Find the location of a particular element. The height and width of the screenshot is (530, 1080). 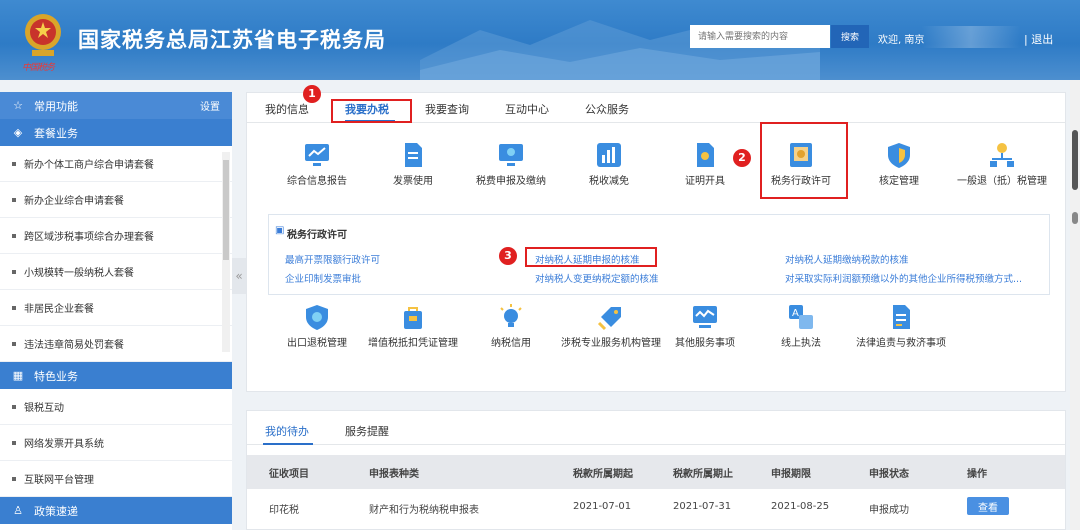

col-item: 征收项目 is located at coordinates (289, 474).